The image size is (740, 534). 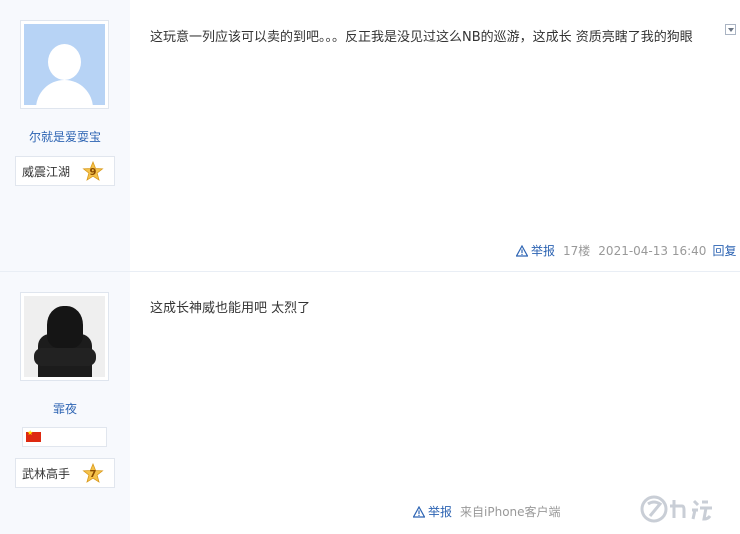 I want to click on post-content: 这成长神威也能用吧 太烈了, so click(x=230, y=308).